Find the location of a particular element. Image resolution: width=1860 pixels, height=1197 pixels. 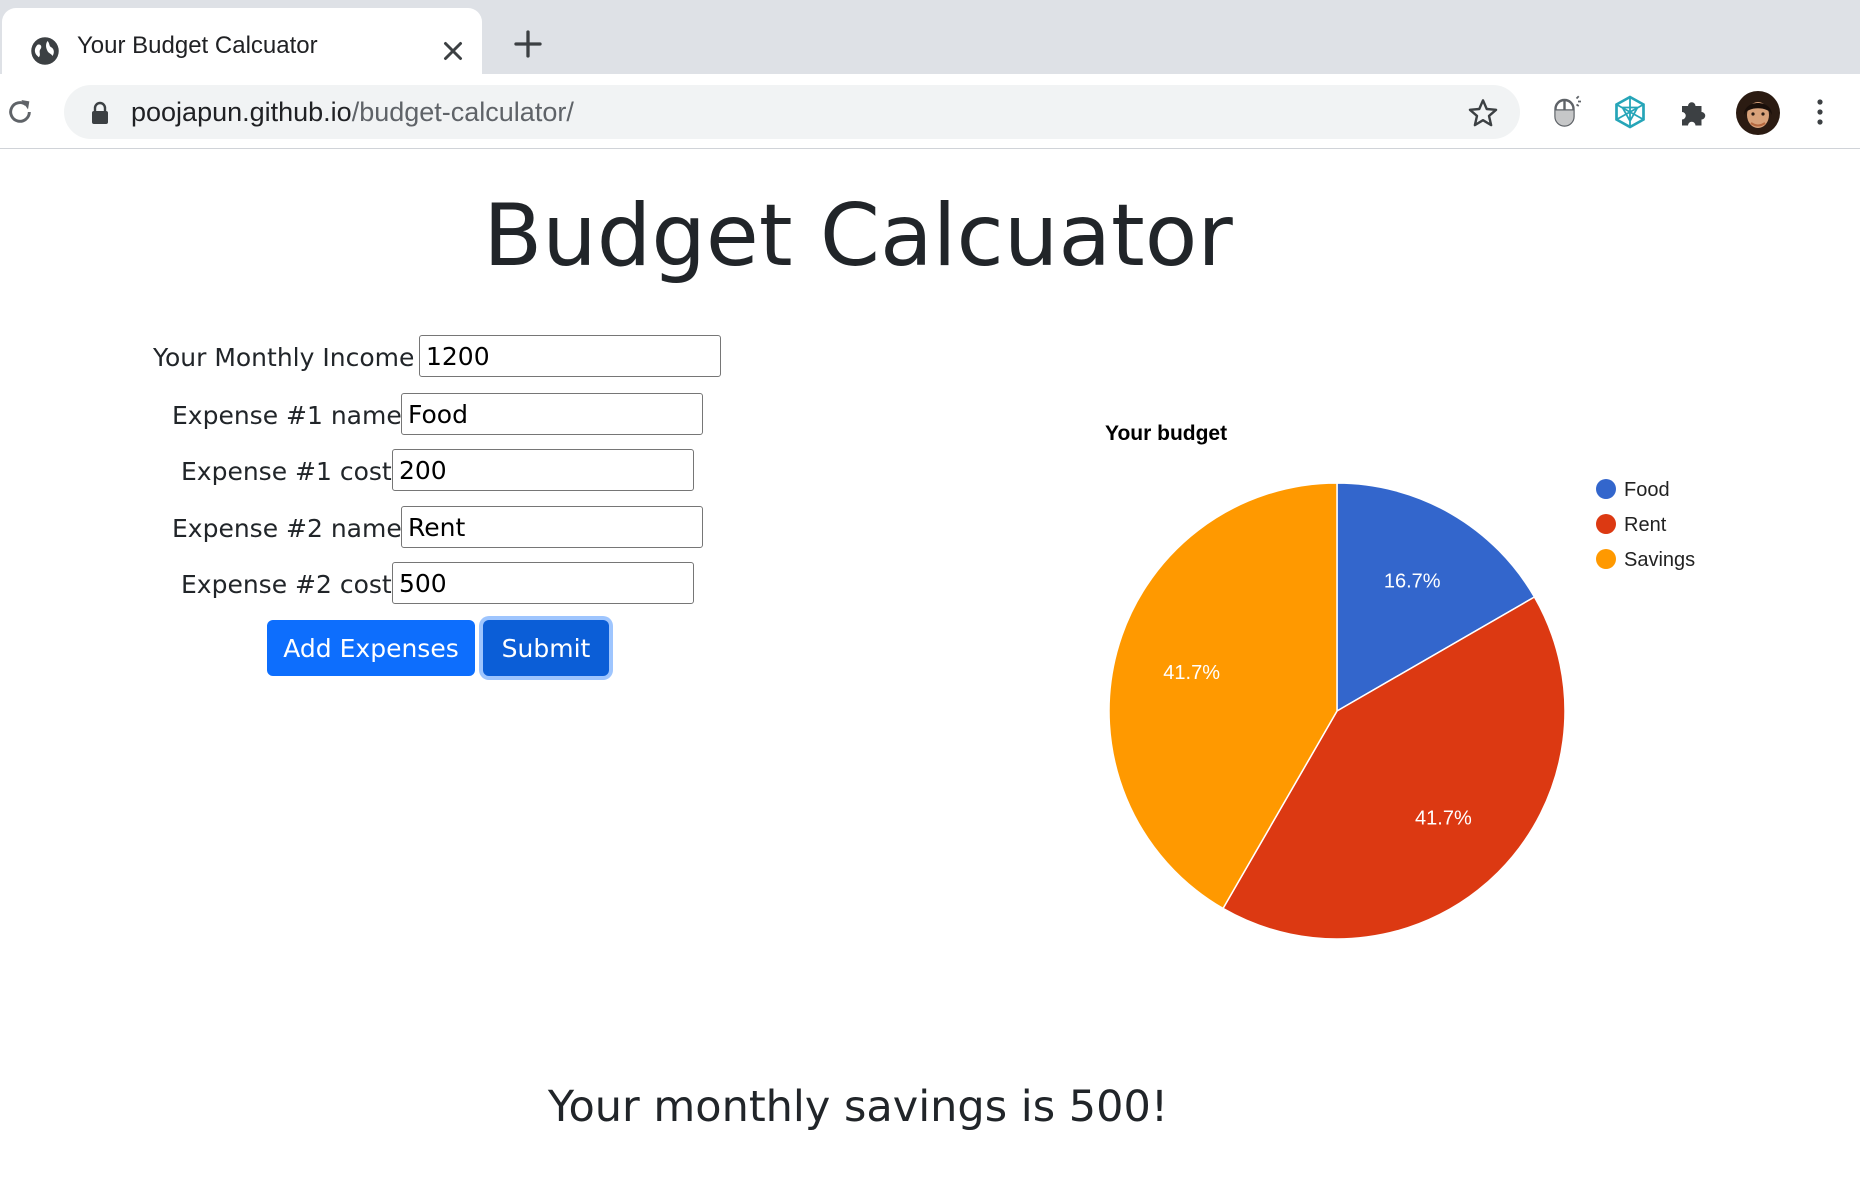

chart-legend: Food Rent Savings is located at coordinates (1645, 525).